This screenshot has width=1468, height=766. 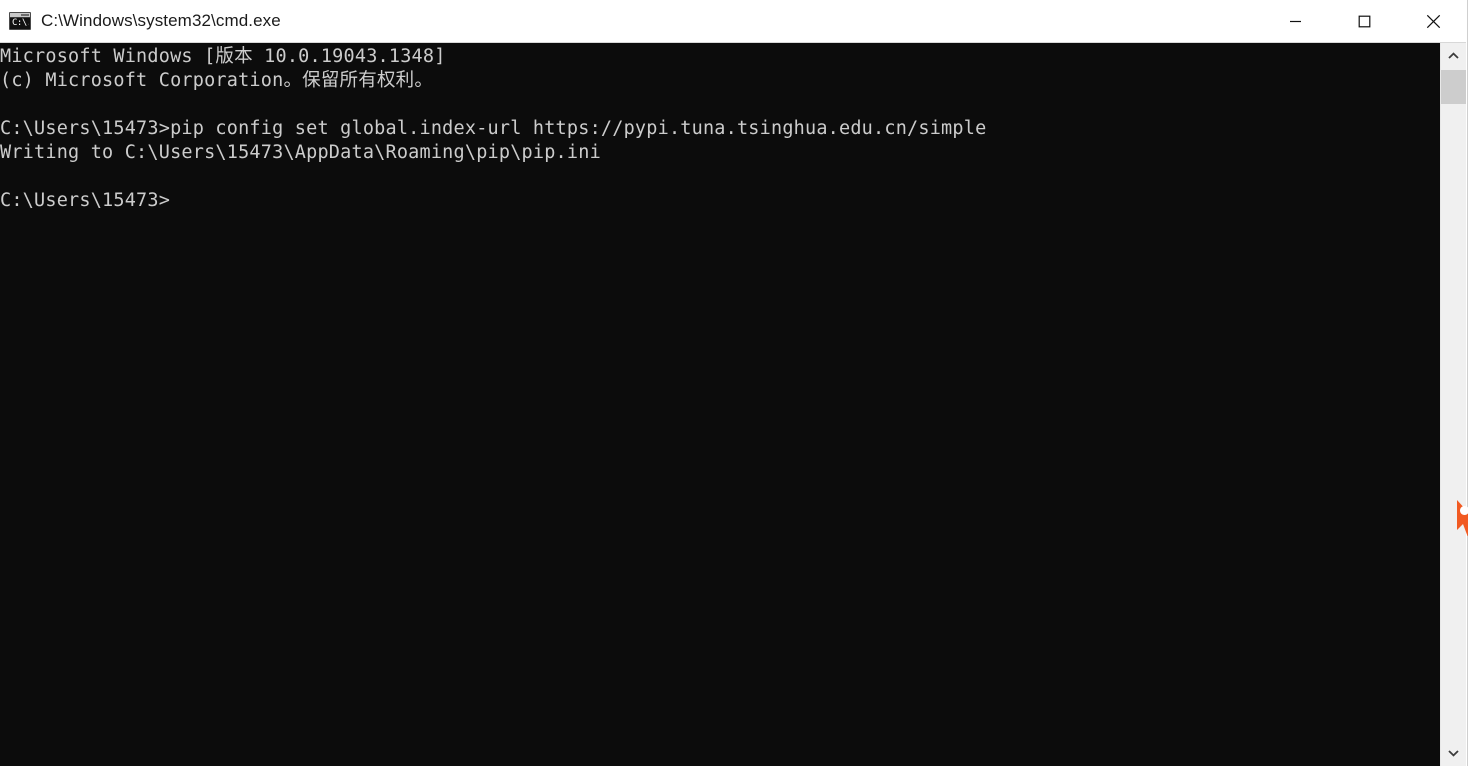 I want to click on chevron-up-icon, so click(x=1453, y=55).